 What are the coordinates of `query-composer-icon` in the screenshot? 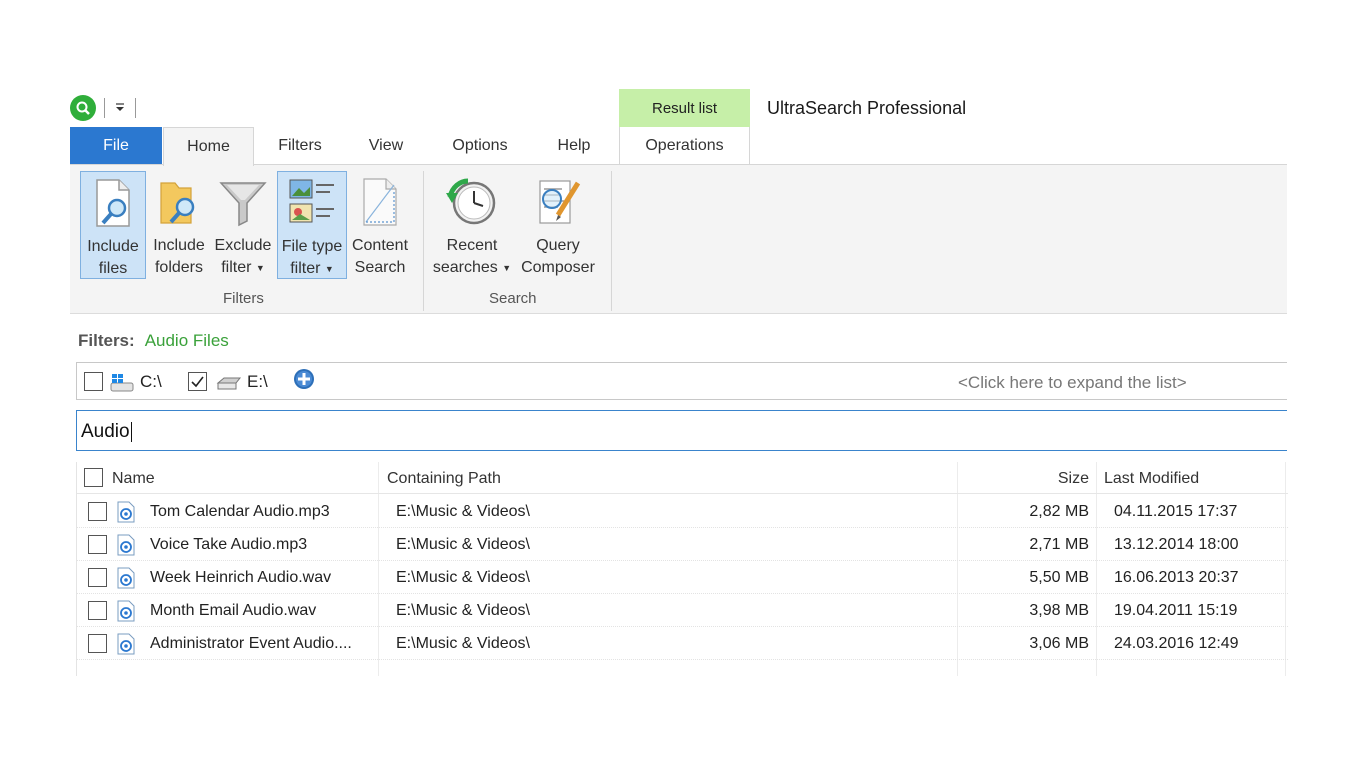 It's located at (560, 202).